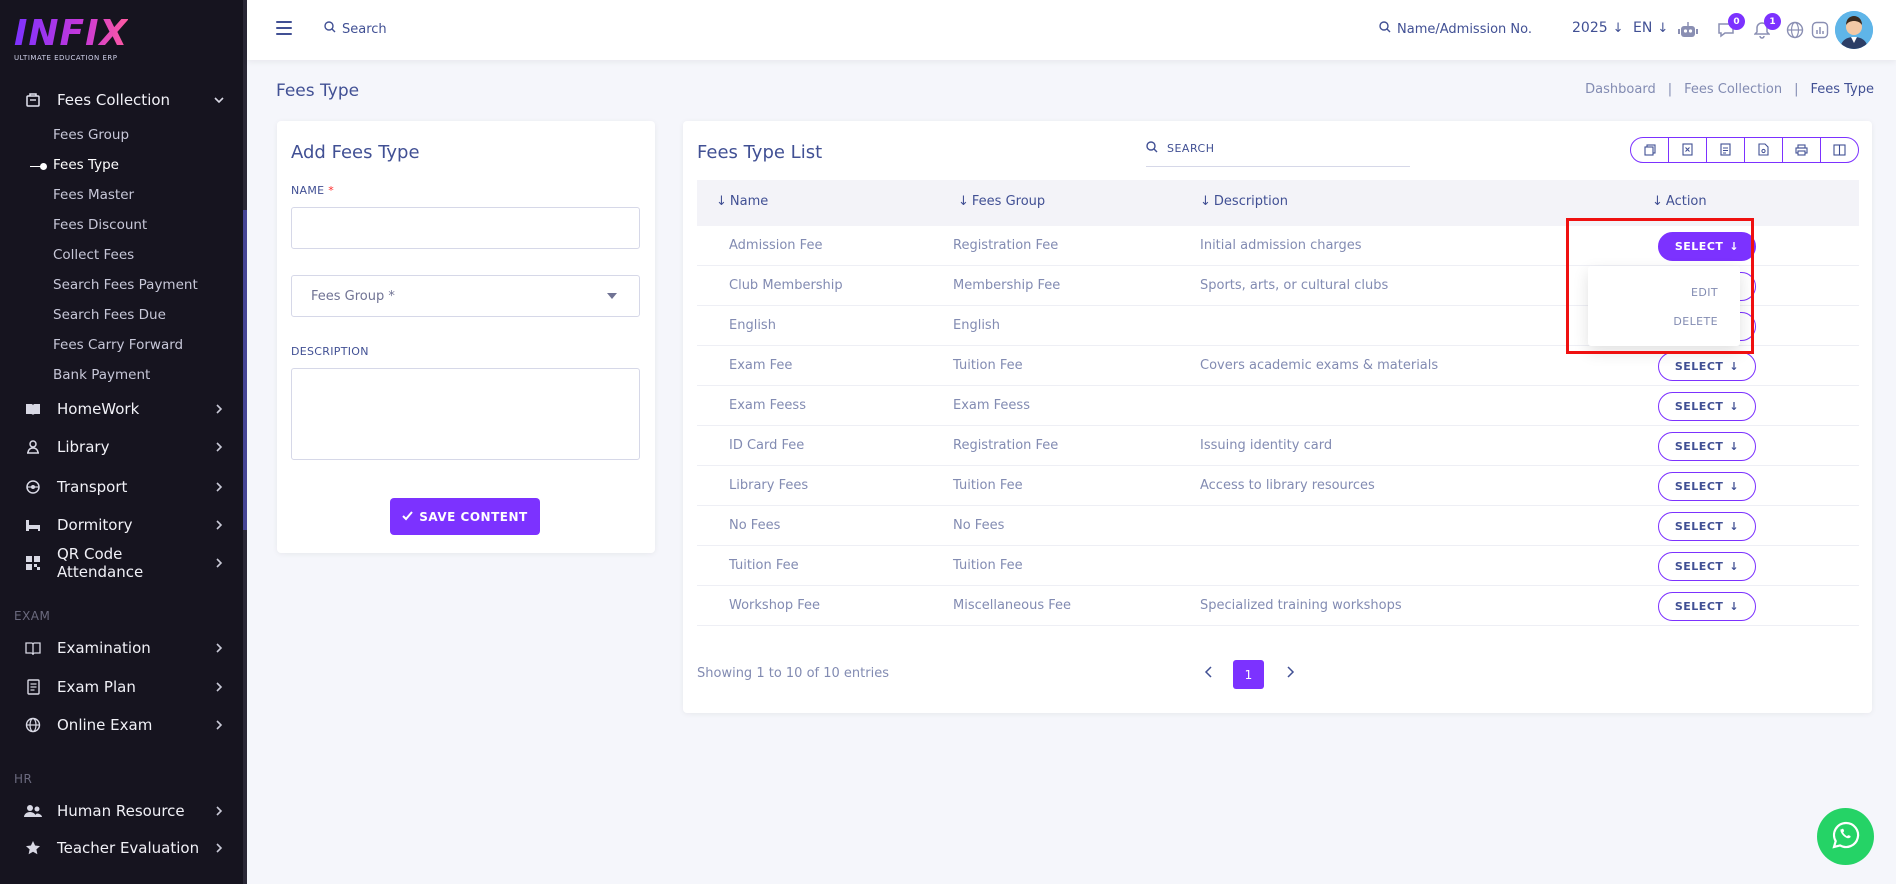  What do you see at coordinates (1006, 445) in the screenshot?
I see `cell-fees-group: Registration Fee` at bounding box center [1006, 445].